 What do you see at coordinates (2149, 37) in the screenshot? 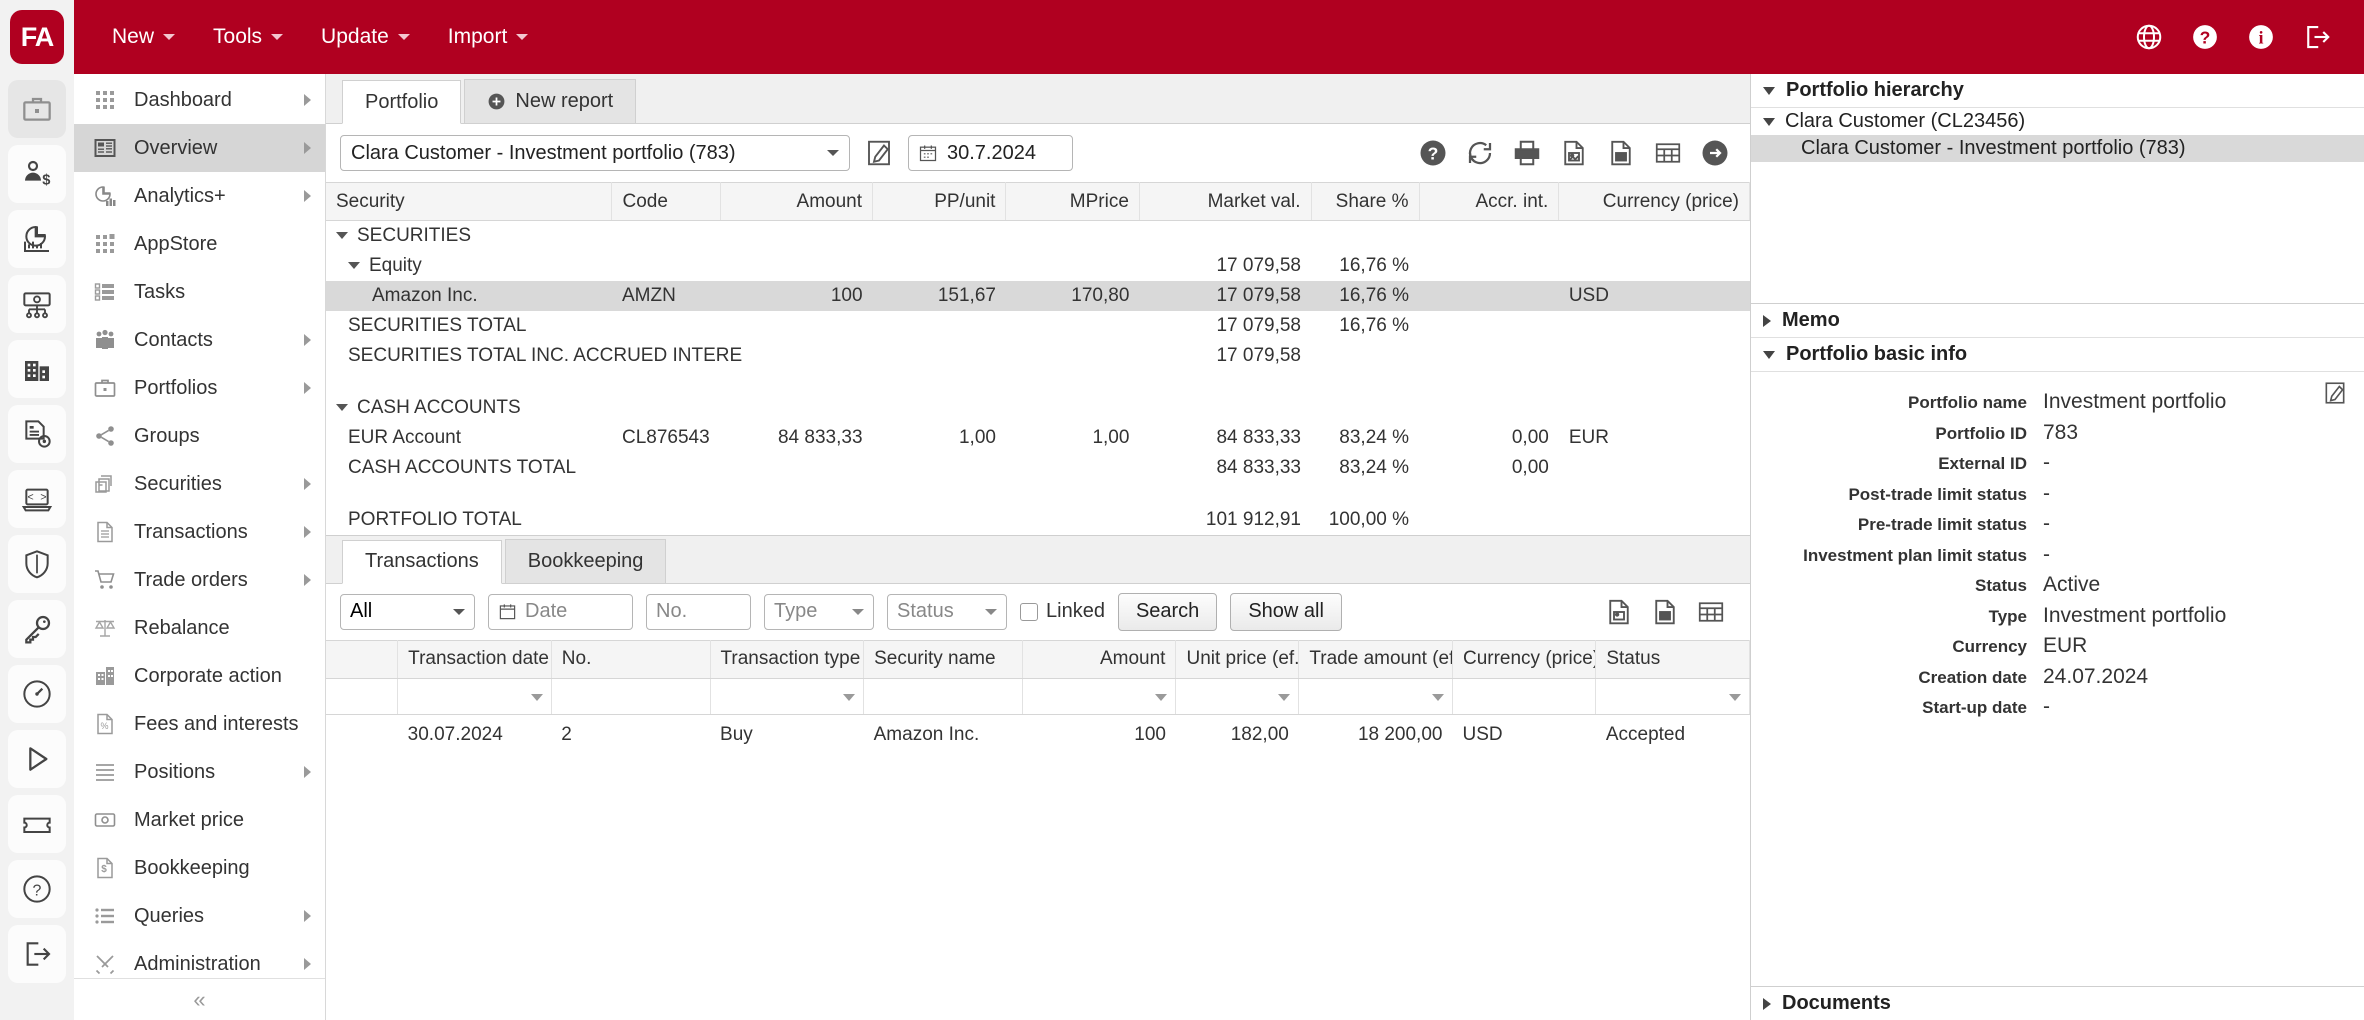
I see `globe-icon` at bounding box center [2149, 37].